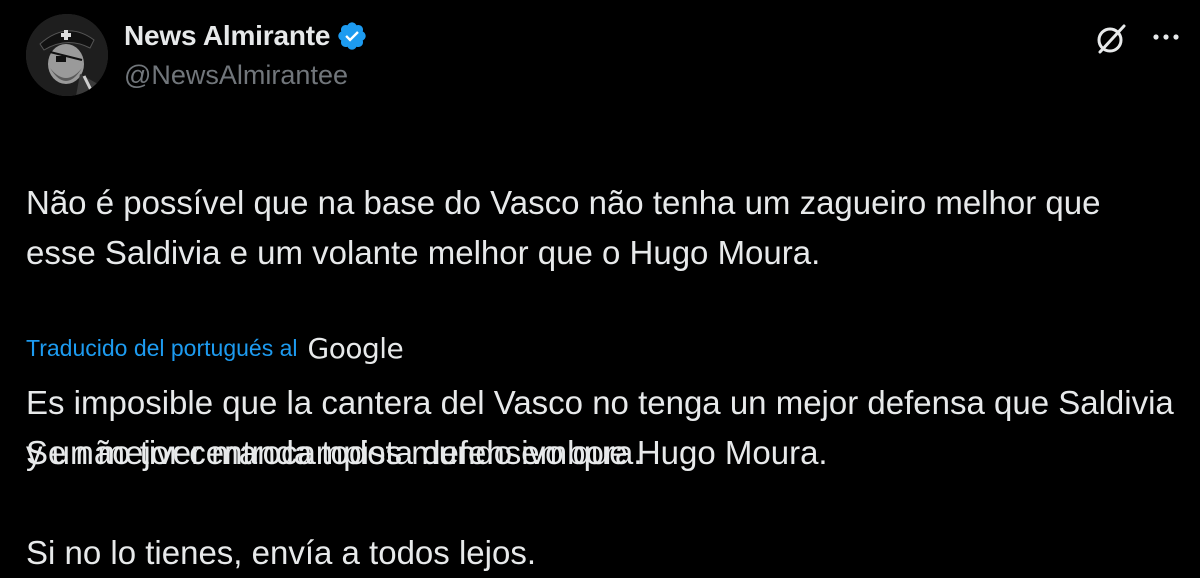 The width and height of the screenshot is (1200, 578). What do you see at coordinates (1166, 37) in the screenshot?
I see `more-options-icon` at bounding box center [1166, 37].